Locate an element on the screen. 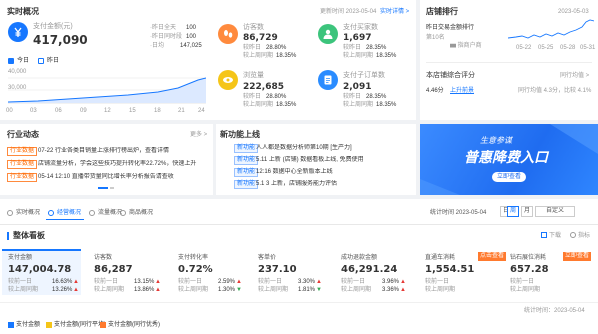  ranking-sparkline is located at coordinates (551, 29).